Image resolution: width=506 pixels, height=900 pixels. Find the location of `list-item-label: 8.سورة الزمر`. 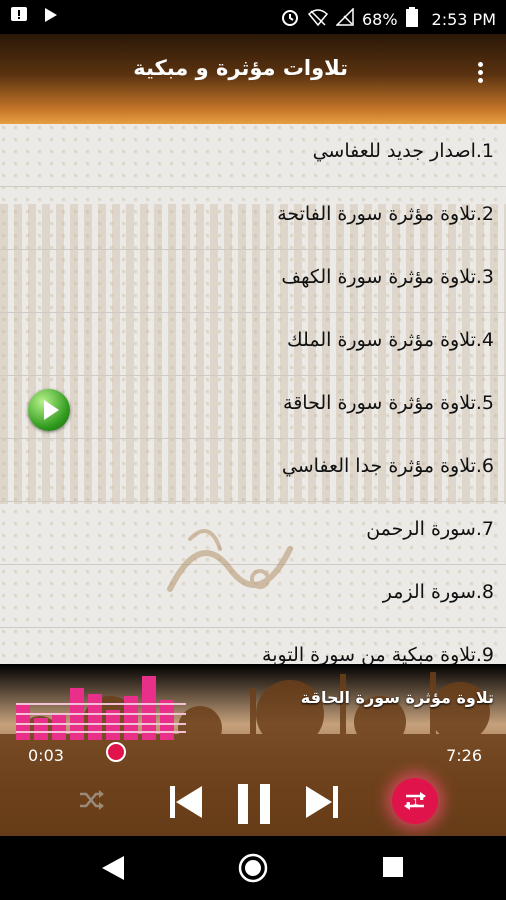

list-item-label: 8.سورة الزمر is located at coordinates (438, 592).